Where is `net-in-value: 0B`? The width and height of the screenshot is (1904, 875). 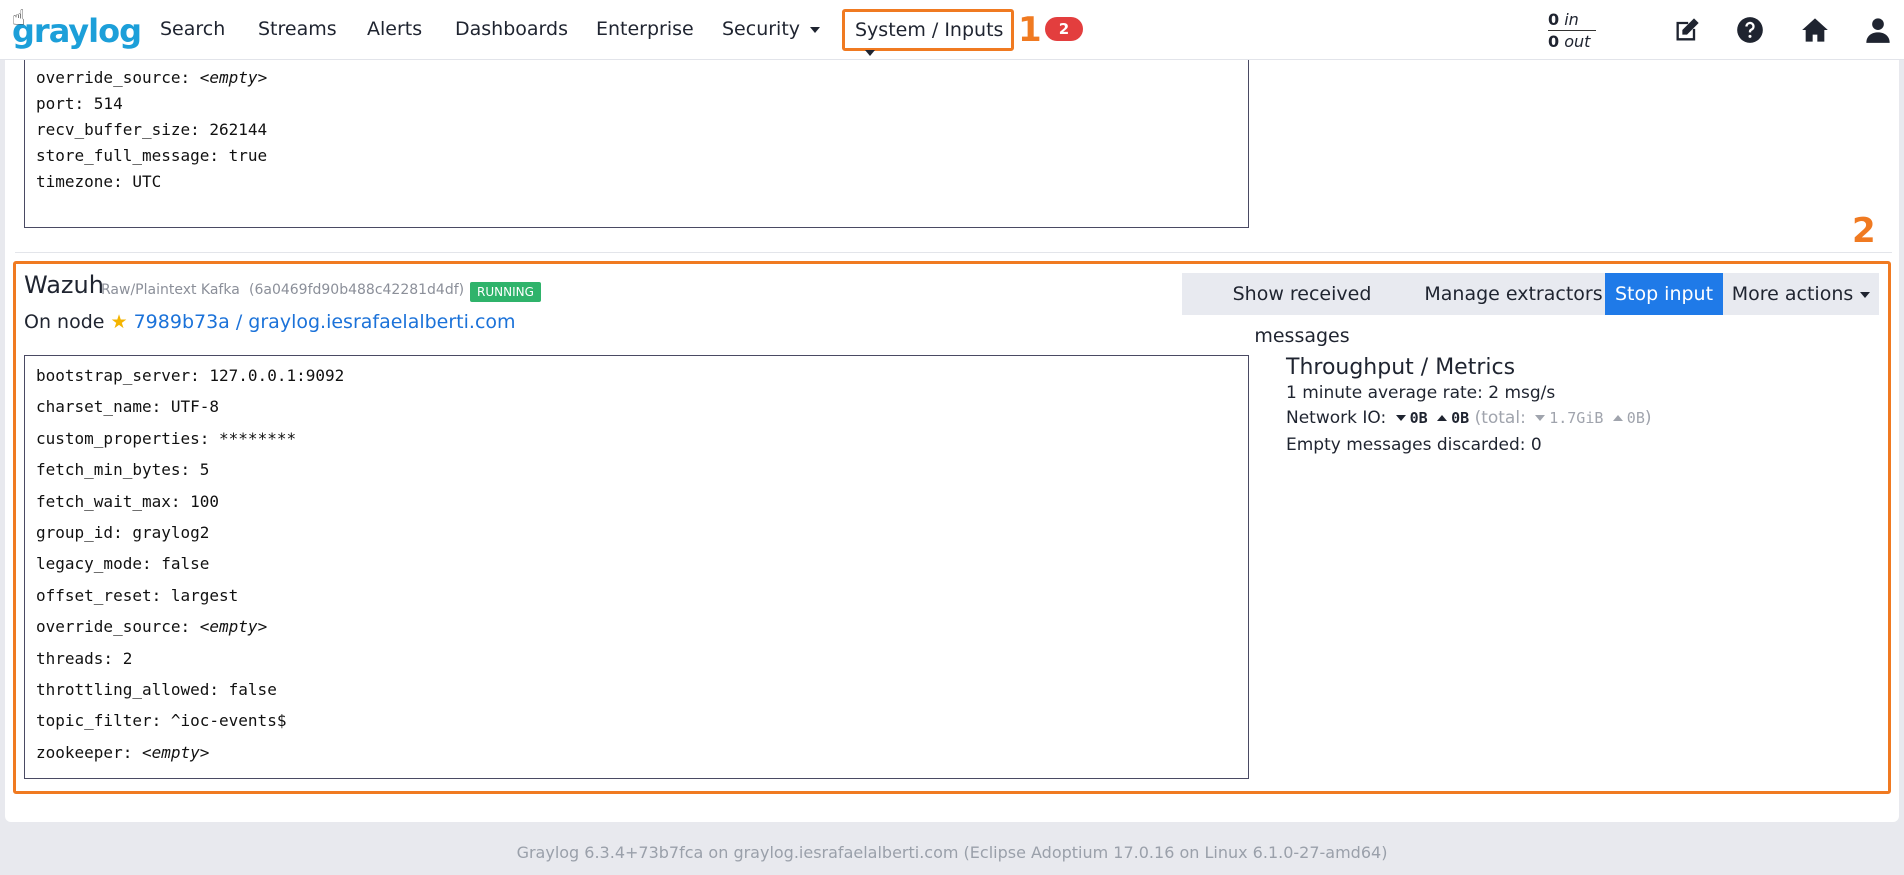 net-in-value: 0B is located at coordinates (1418, 418).